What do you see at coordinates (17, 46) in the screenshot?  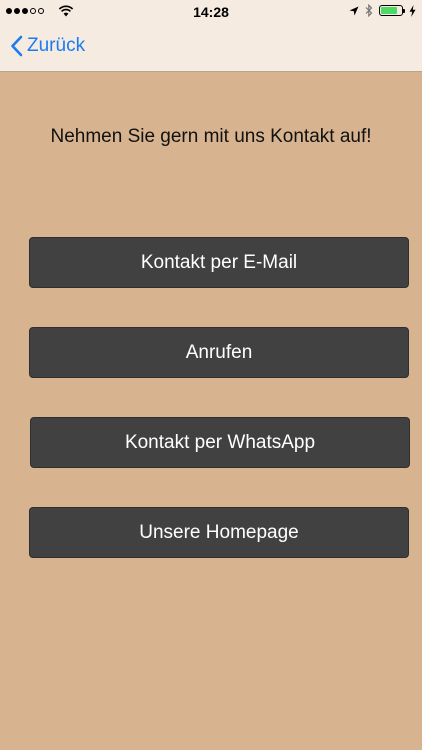 I see `chevron-left-icon` at bounding box center [17, 46].